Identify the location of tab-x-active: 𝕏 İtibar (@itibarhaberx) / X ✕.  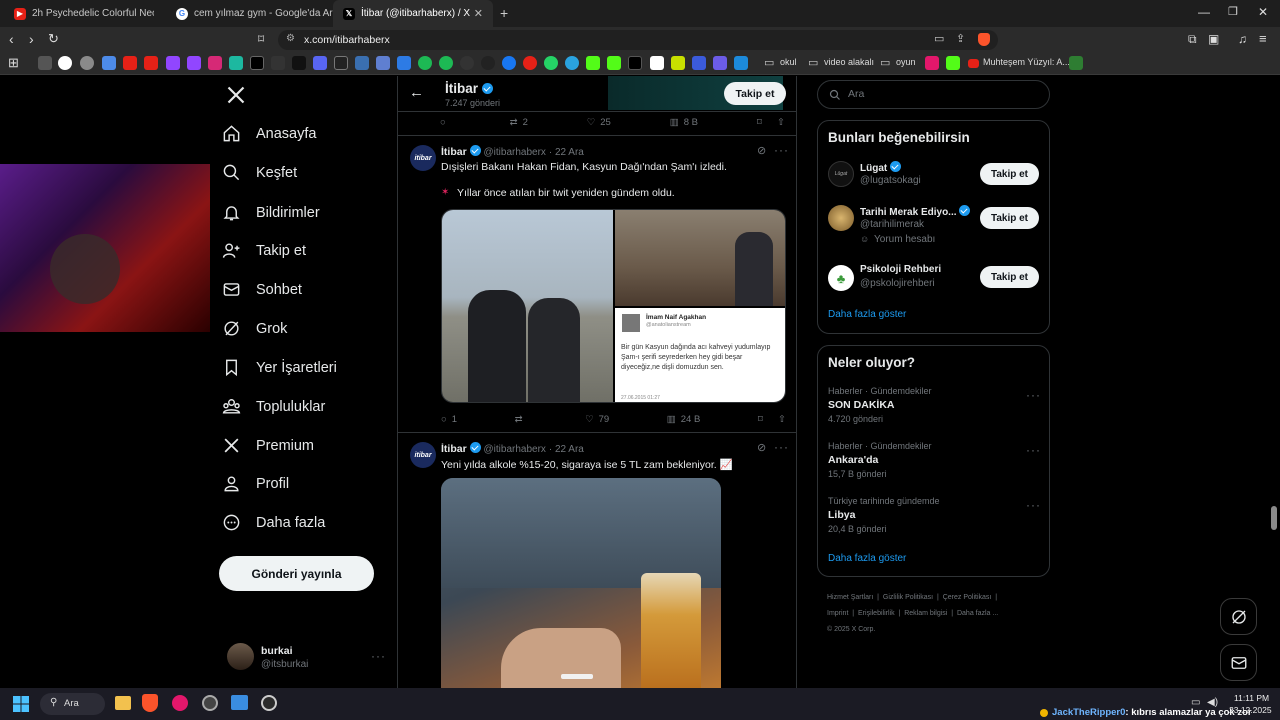
(413, 13).